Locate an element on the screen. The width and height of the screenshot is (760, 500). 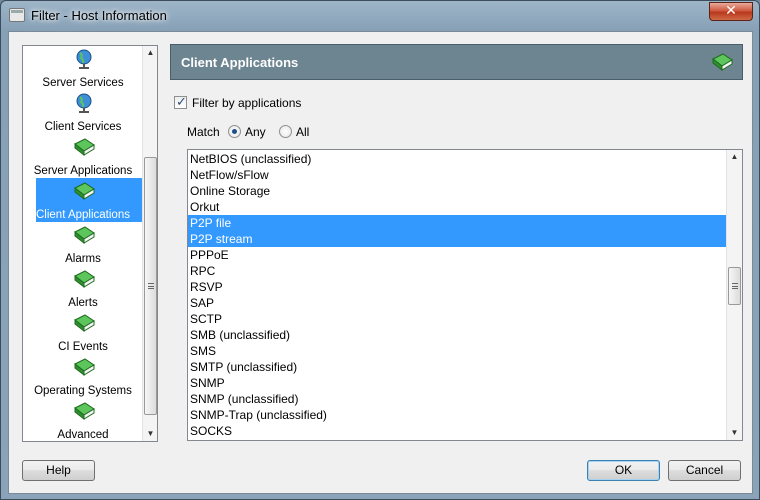
nav-item-advanced: Advanced is located at coordinates (83, 420).